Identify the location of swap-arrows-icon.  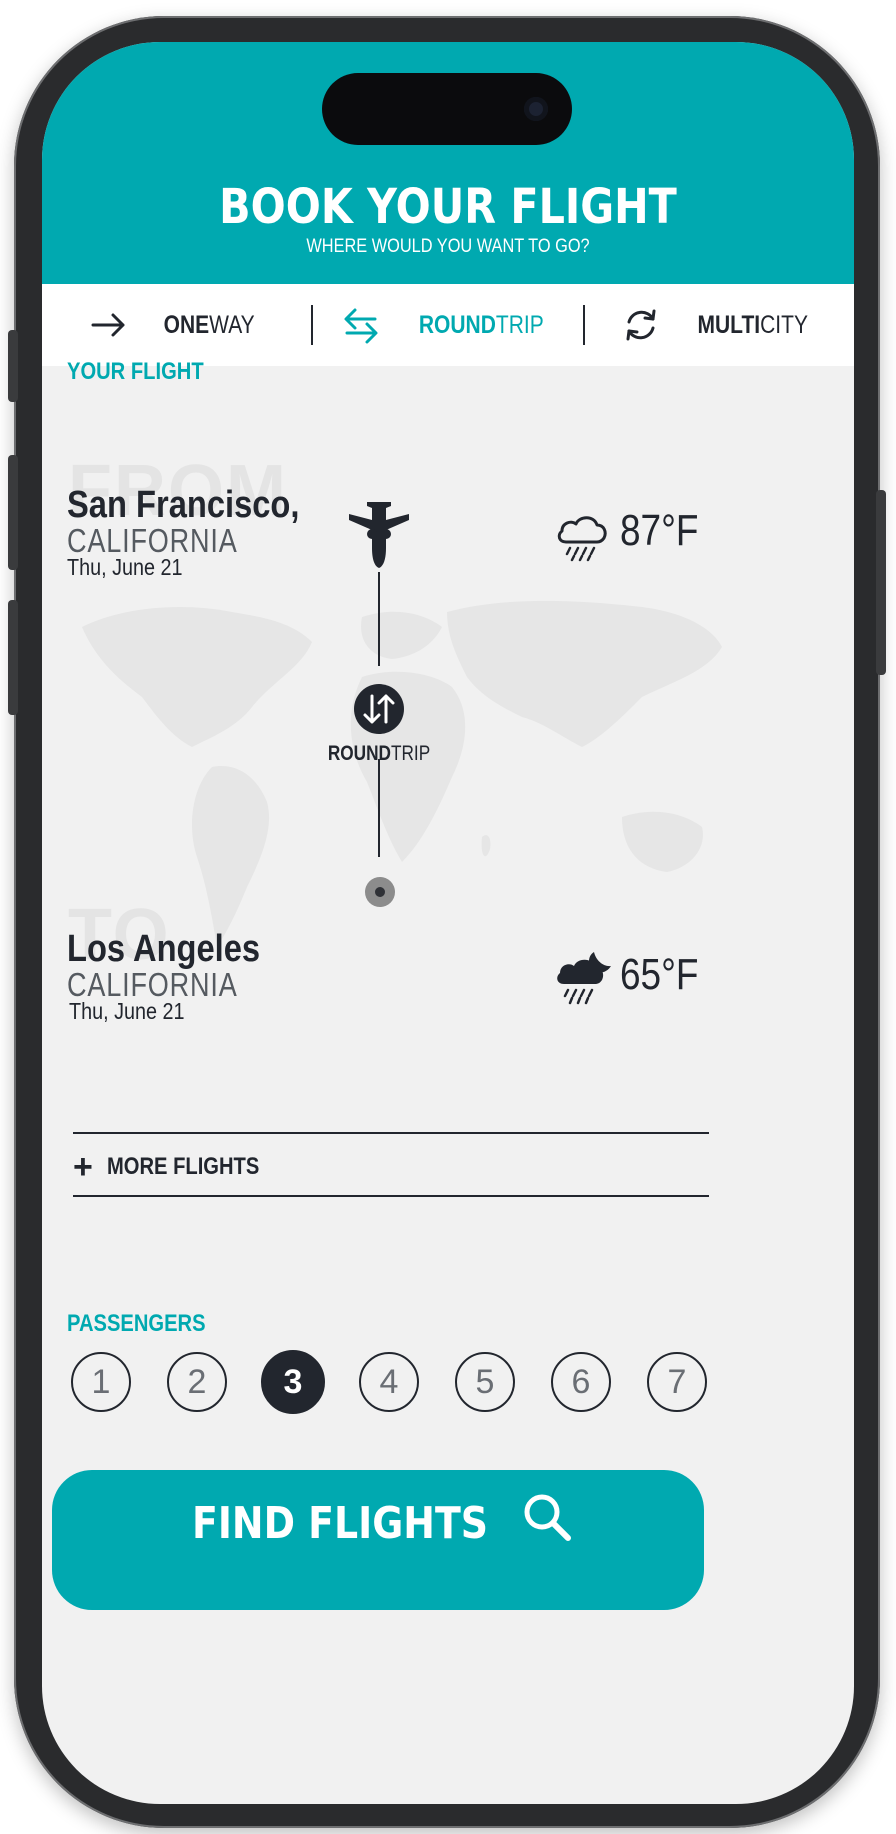
(361, 326).